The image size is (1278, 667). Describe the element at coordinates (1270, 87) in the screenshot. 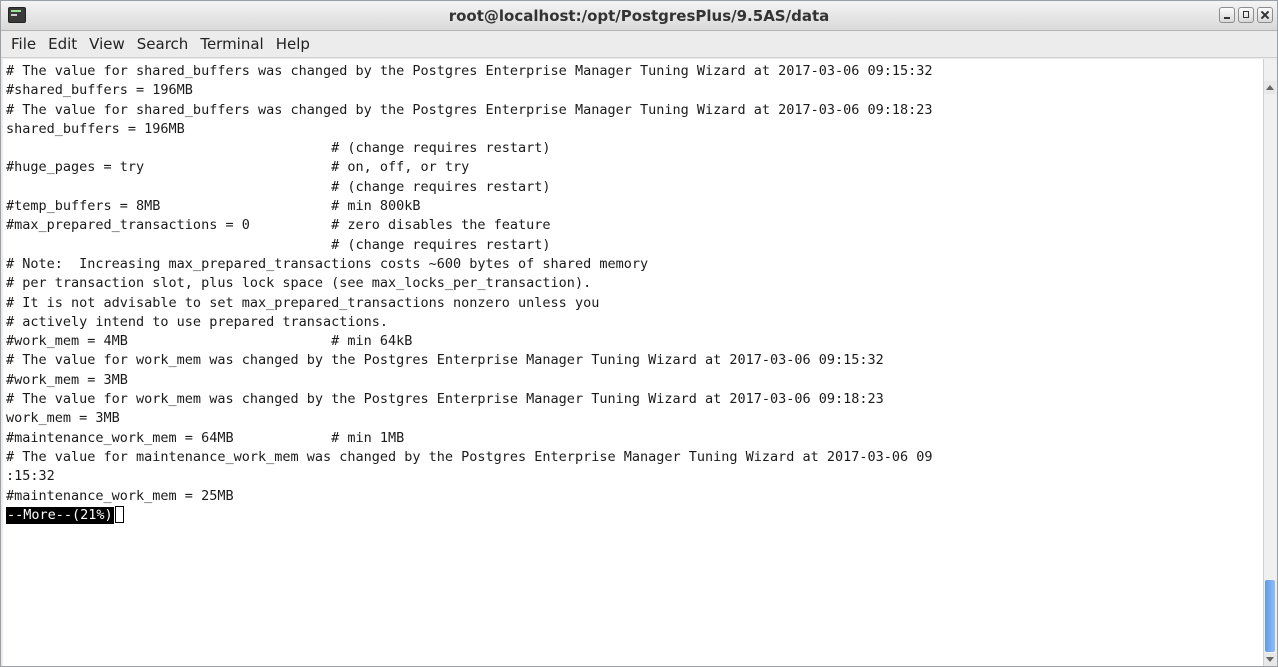

I see `scroll-up-arrow-icon` at that location.